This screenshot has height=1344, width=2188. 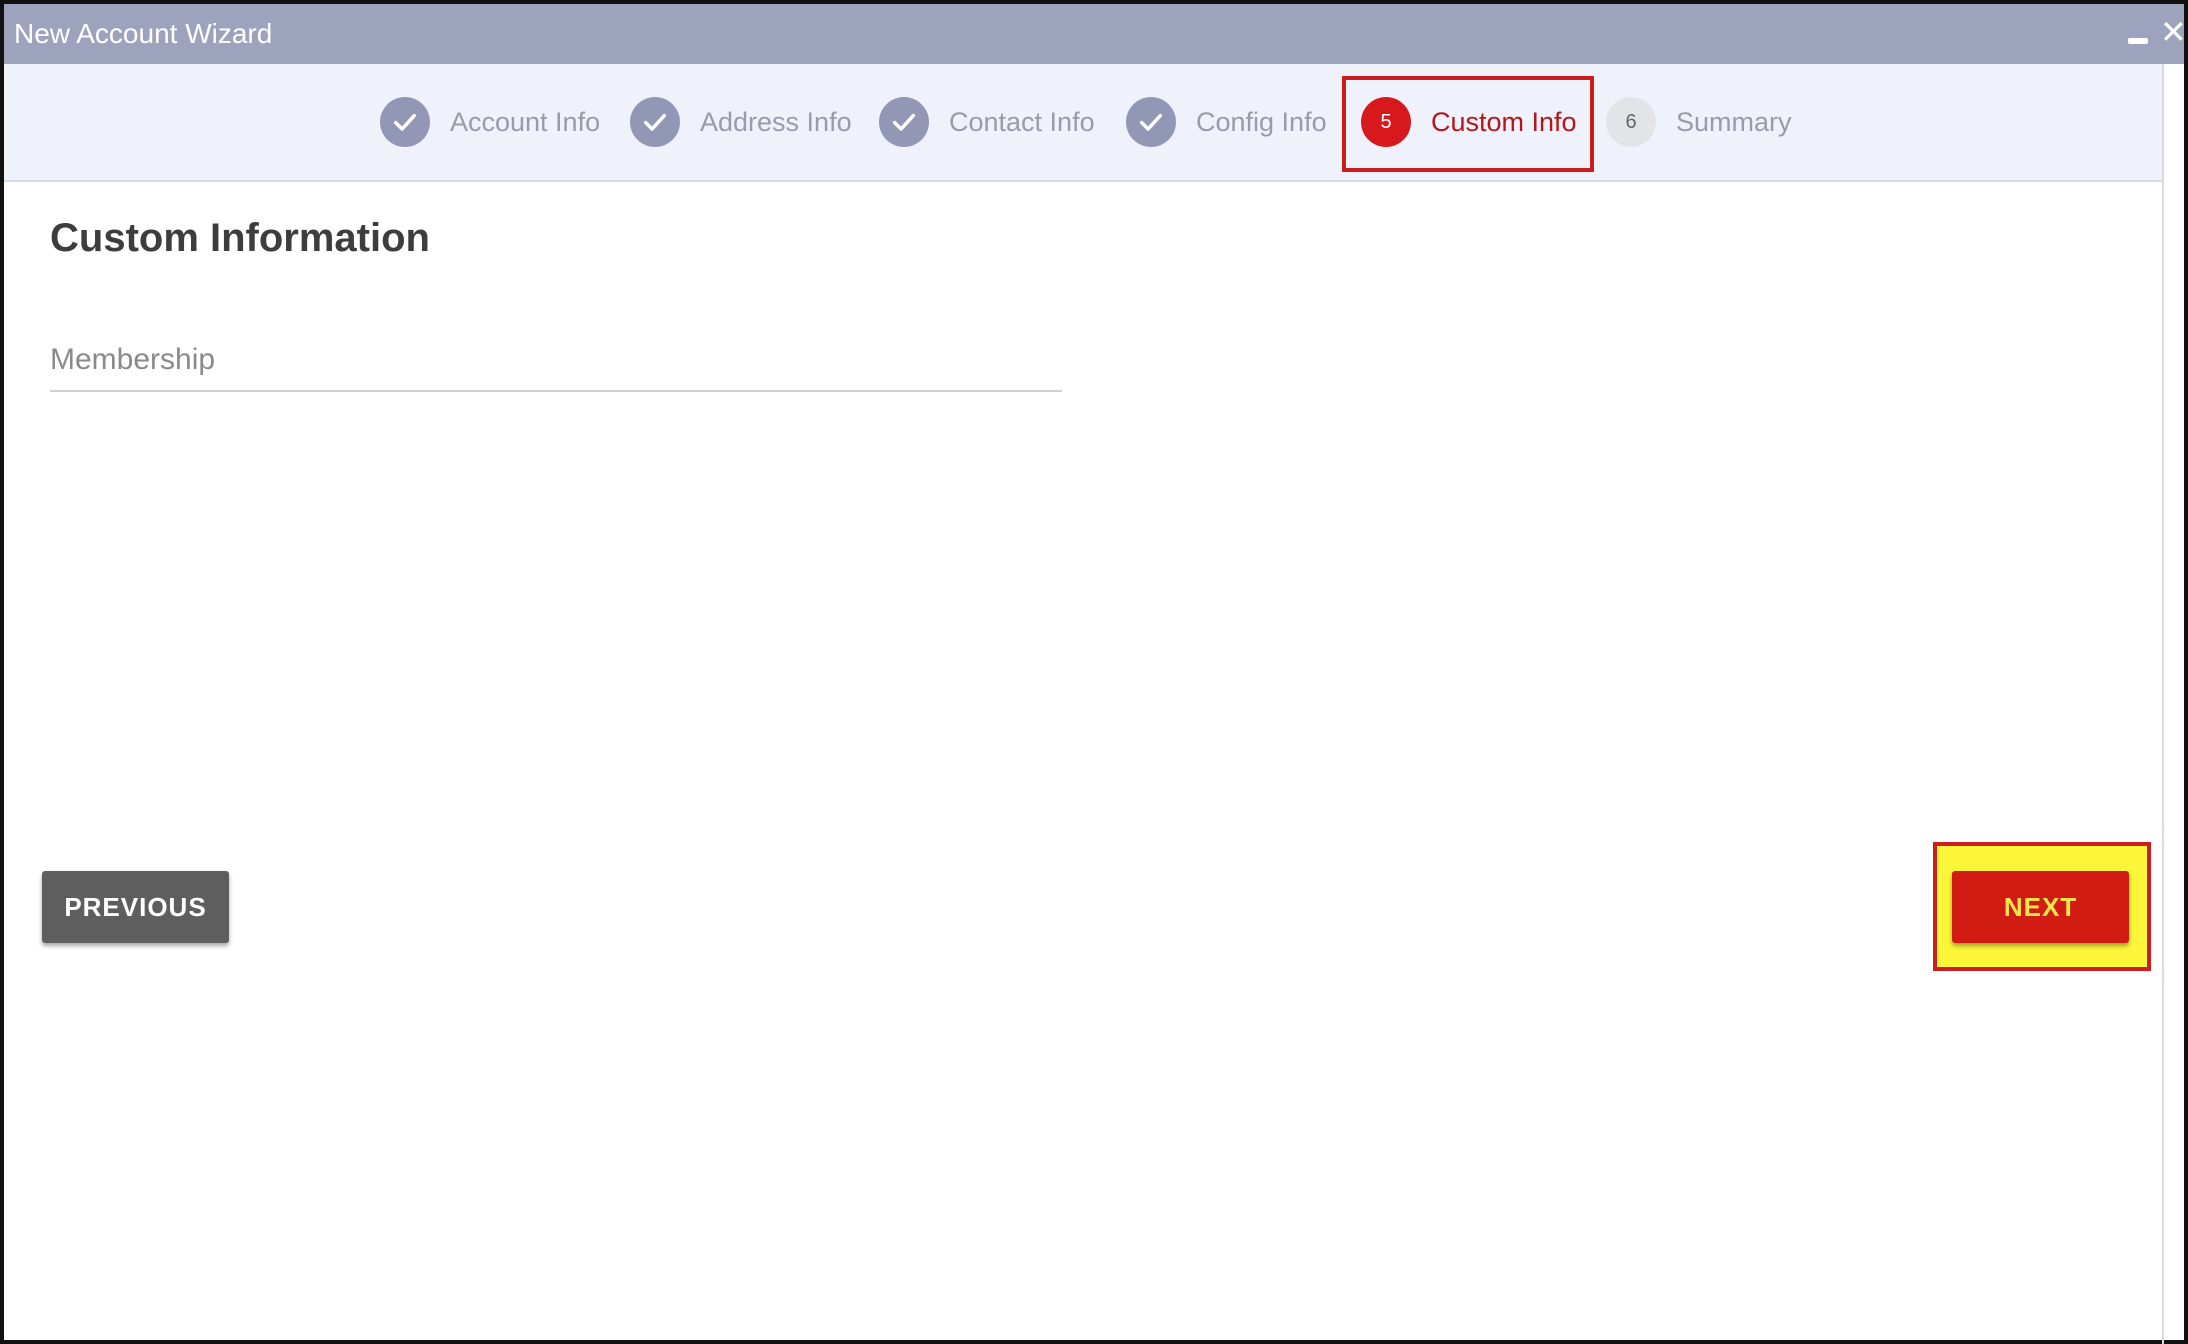 What do you see at coordinates (143, 33) in the screenshot?
I see `window-title: New Account Wizard` at bounding box center [143, 33].